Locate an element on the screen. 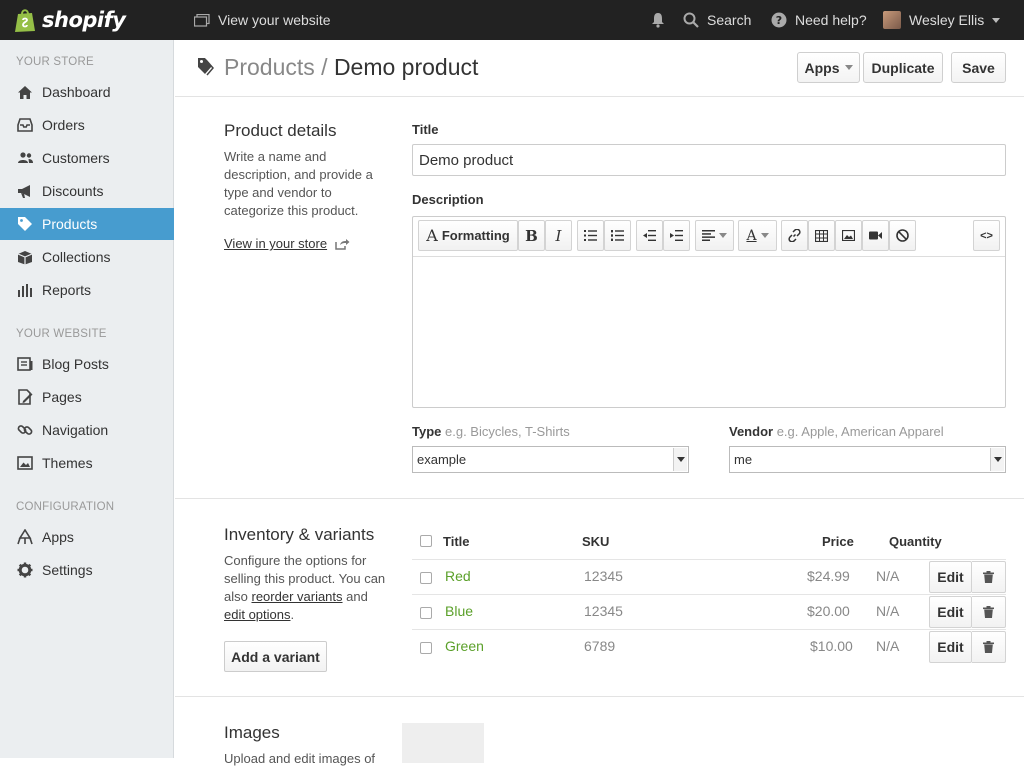 The width and height of the screenshot is (1024, 768). avatar is located at coordinates (892, 20).